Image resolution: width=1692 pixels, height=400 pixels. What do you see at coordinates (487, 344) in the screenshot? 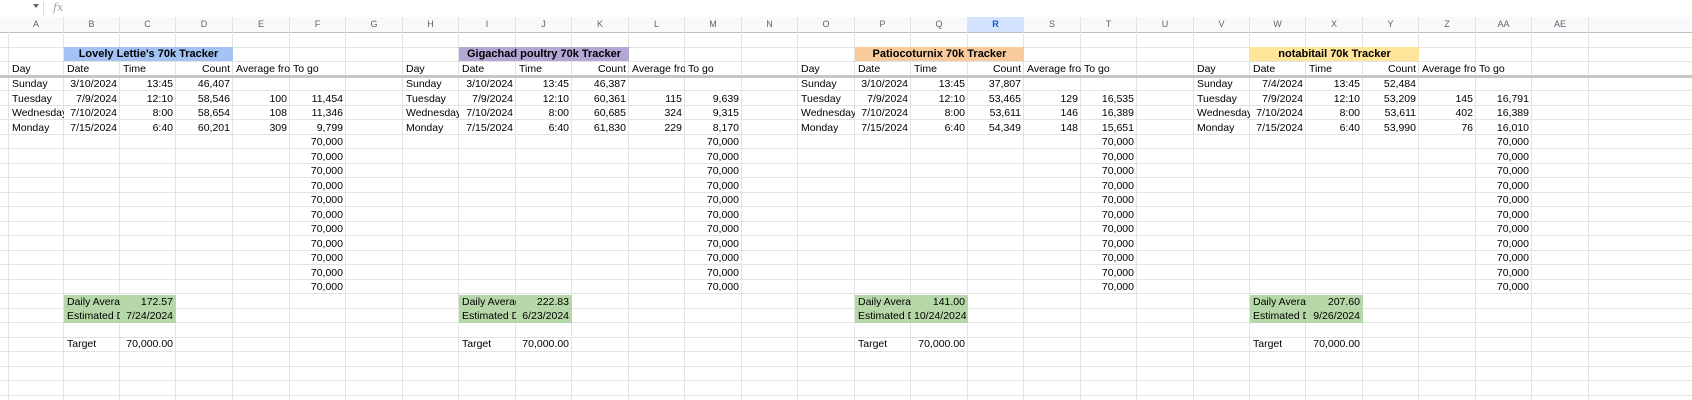
I see `target-label: Target` at bounding box center [487, 344].